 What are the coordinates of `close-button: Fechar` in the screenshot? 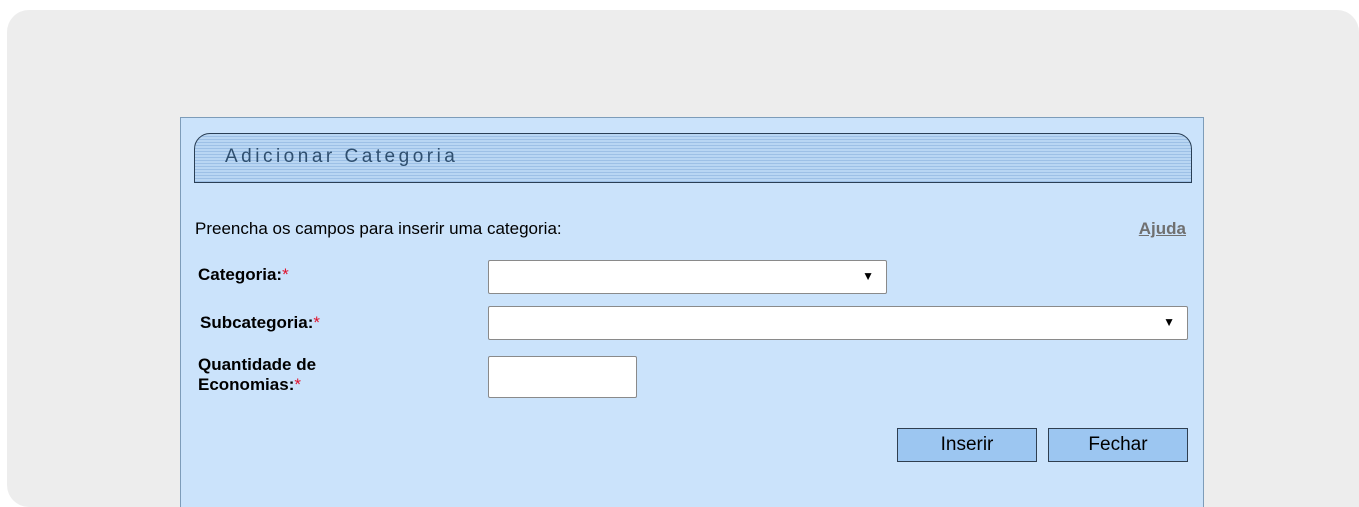 It's located at (1118, 445).